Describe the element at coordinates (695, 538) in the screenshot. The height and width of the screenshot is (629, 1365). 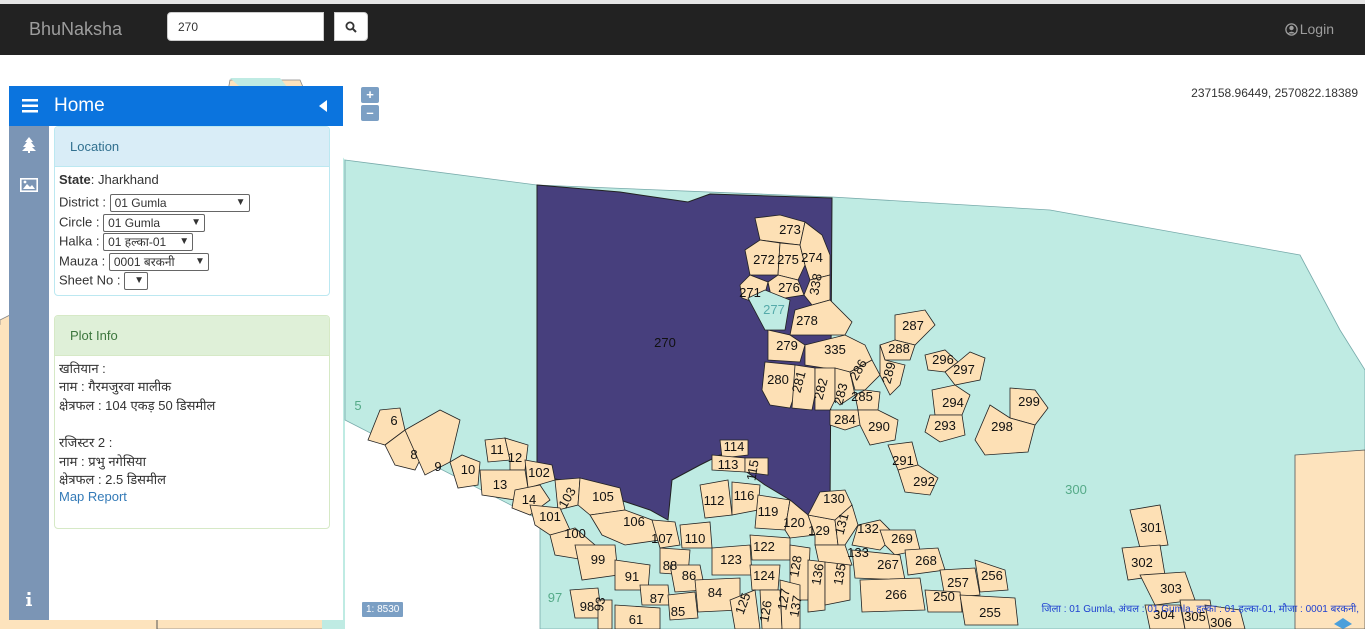
I see `plot-label: 110` at that location.